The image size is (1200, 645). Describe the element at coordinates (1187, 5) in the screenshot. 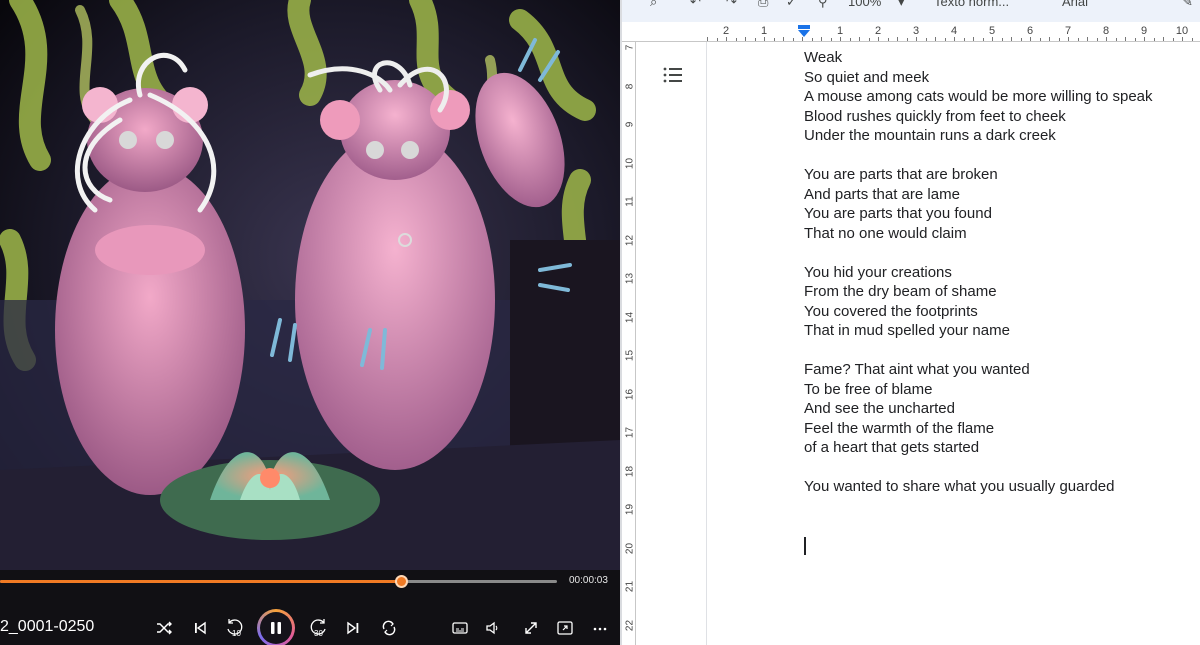

I see `edit-mode-icon: ✎` at that location.